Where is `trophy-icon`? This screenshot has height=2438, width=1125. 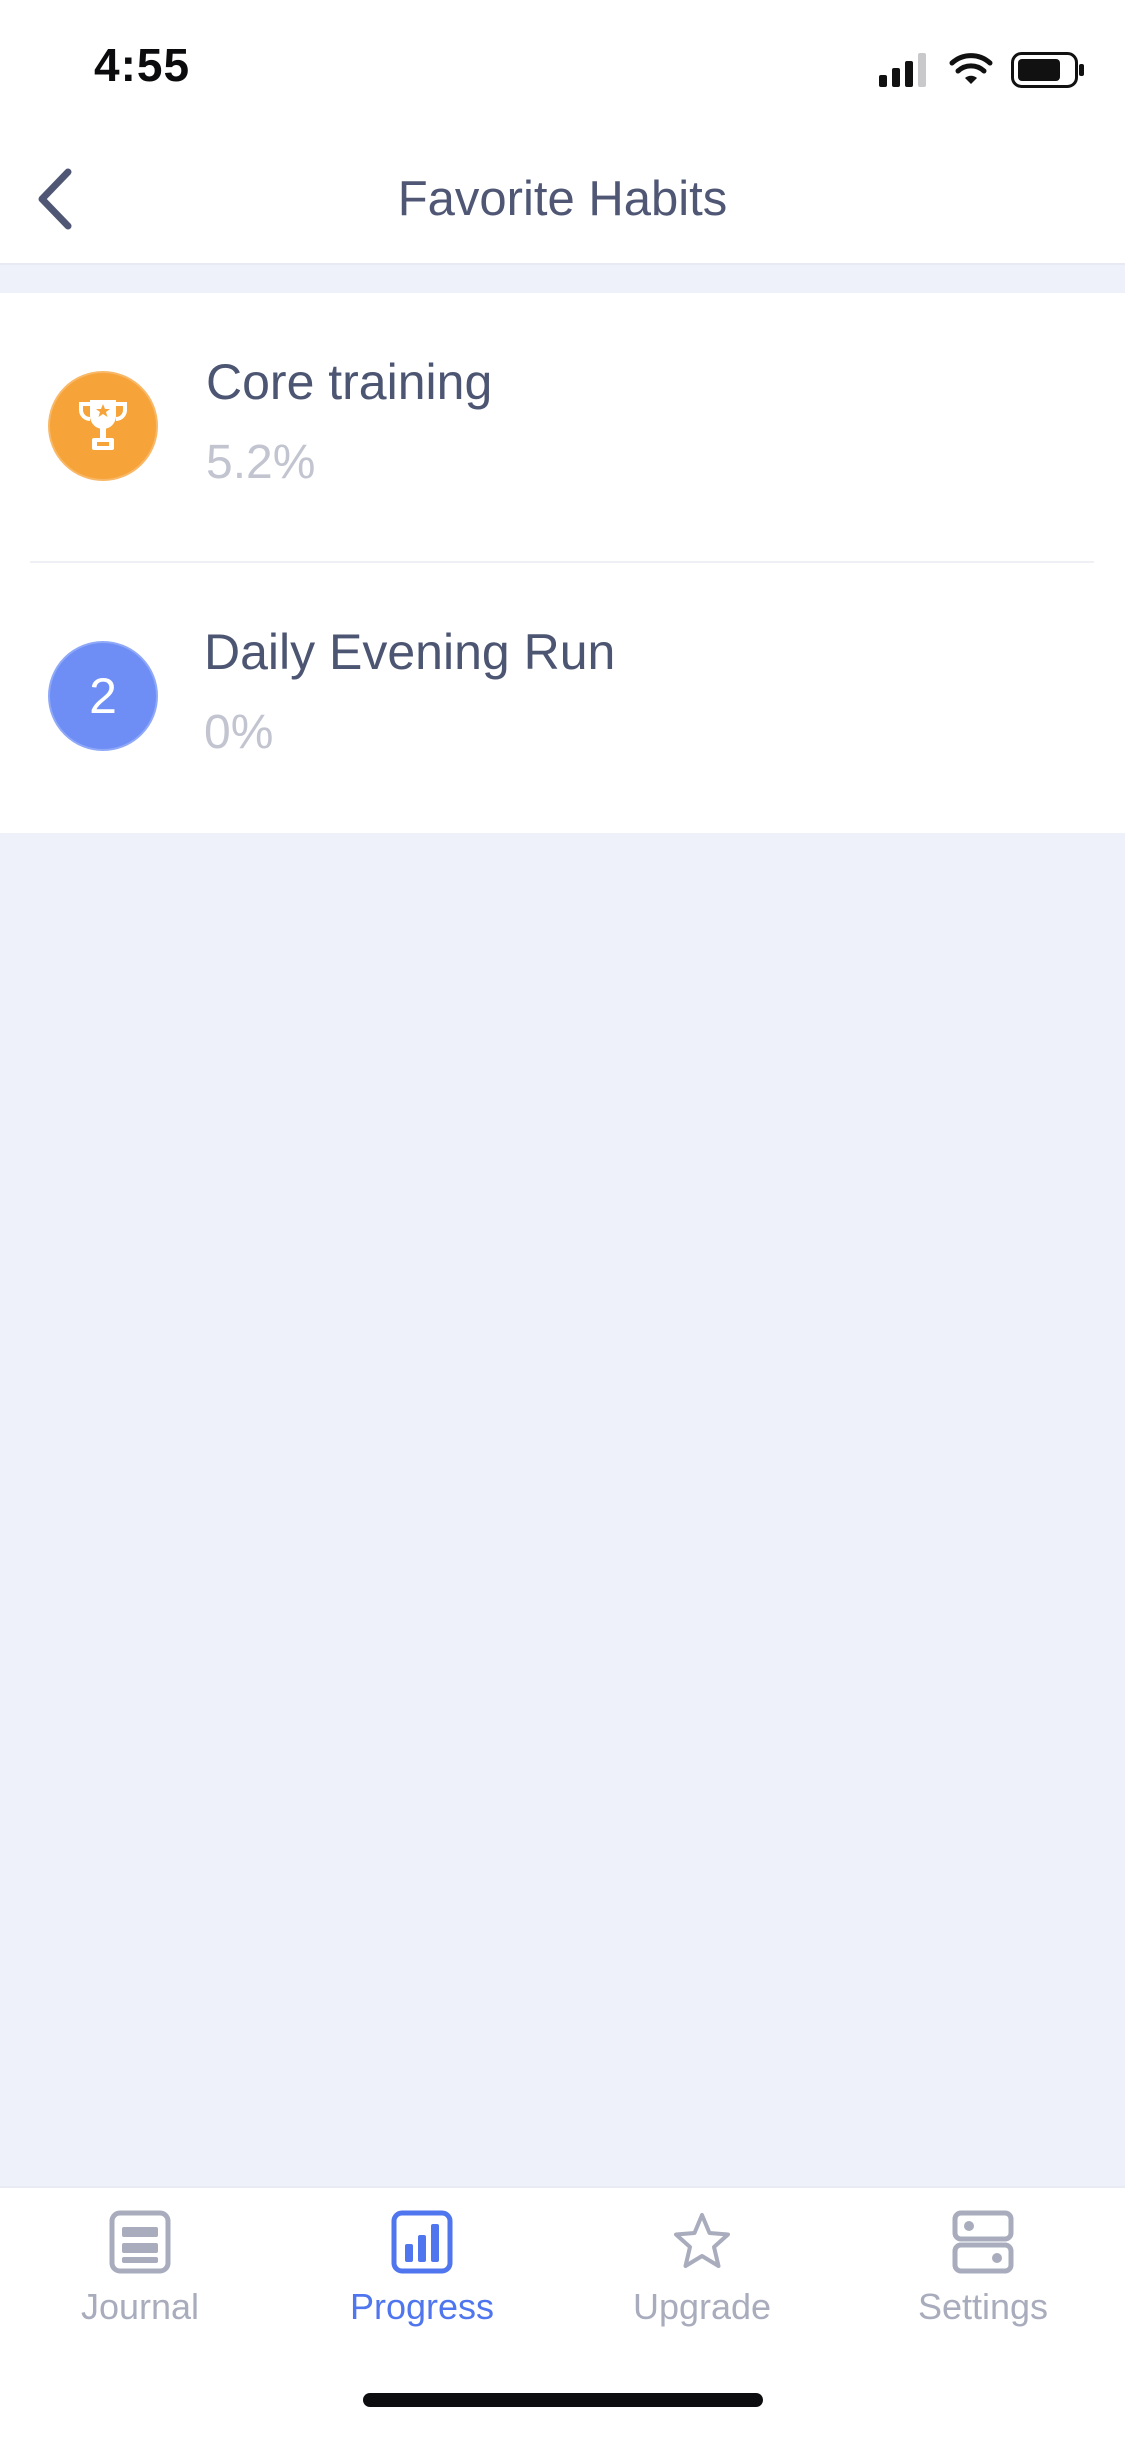
trophy-icon is located at coordinates (103, 425).